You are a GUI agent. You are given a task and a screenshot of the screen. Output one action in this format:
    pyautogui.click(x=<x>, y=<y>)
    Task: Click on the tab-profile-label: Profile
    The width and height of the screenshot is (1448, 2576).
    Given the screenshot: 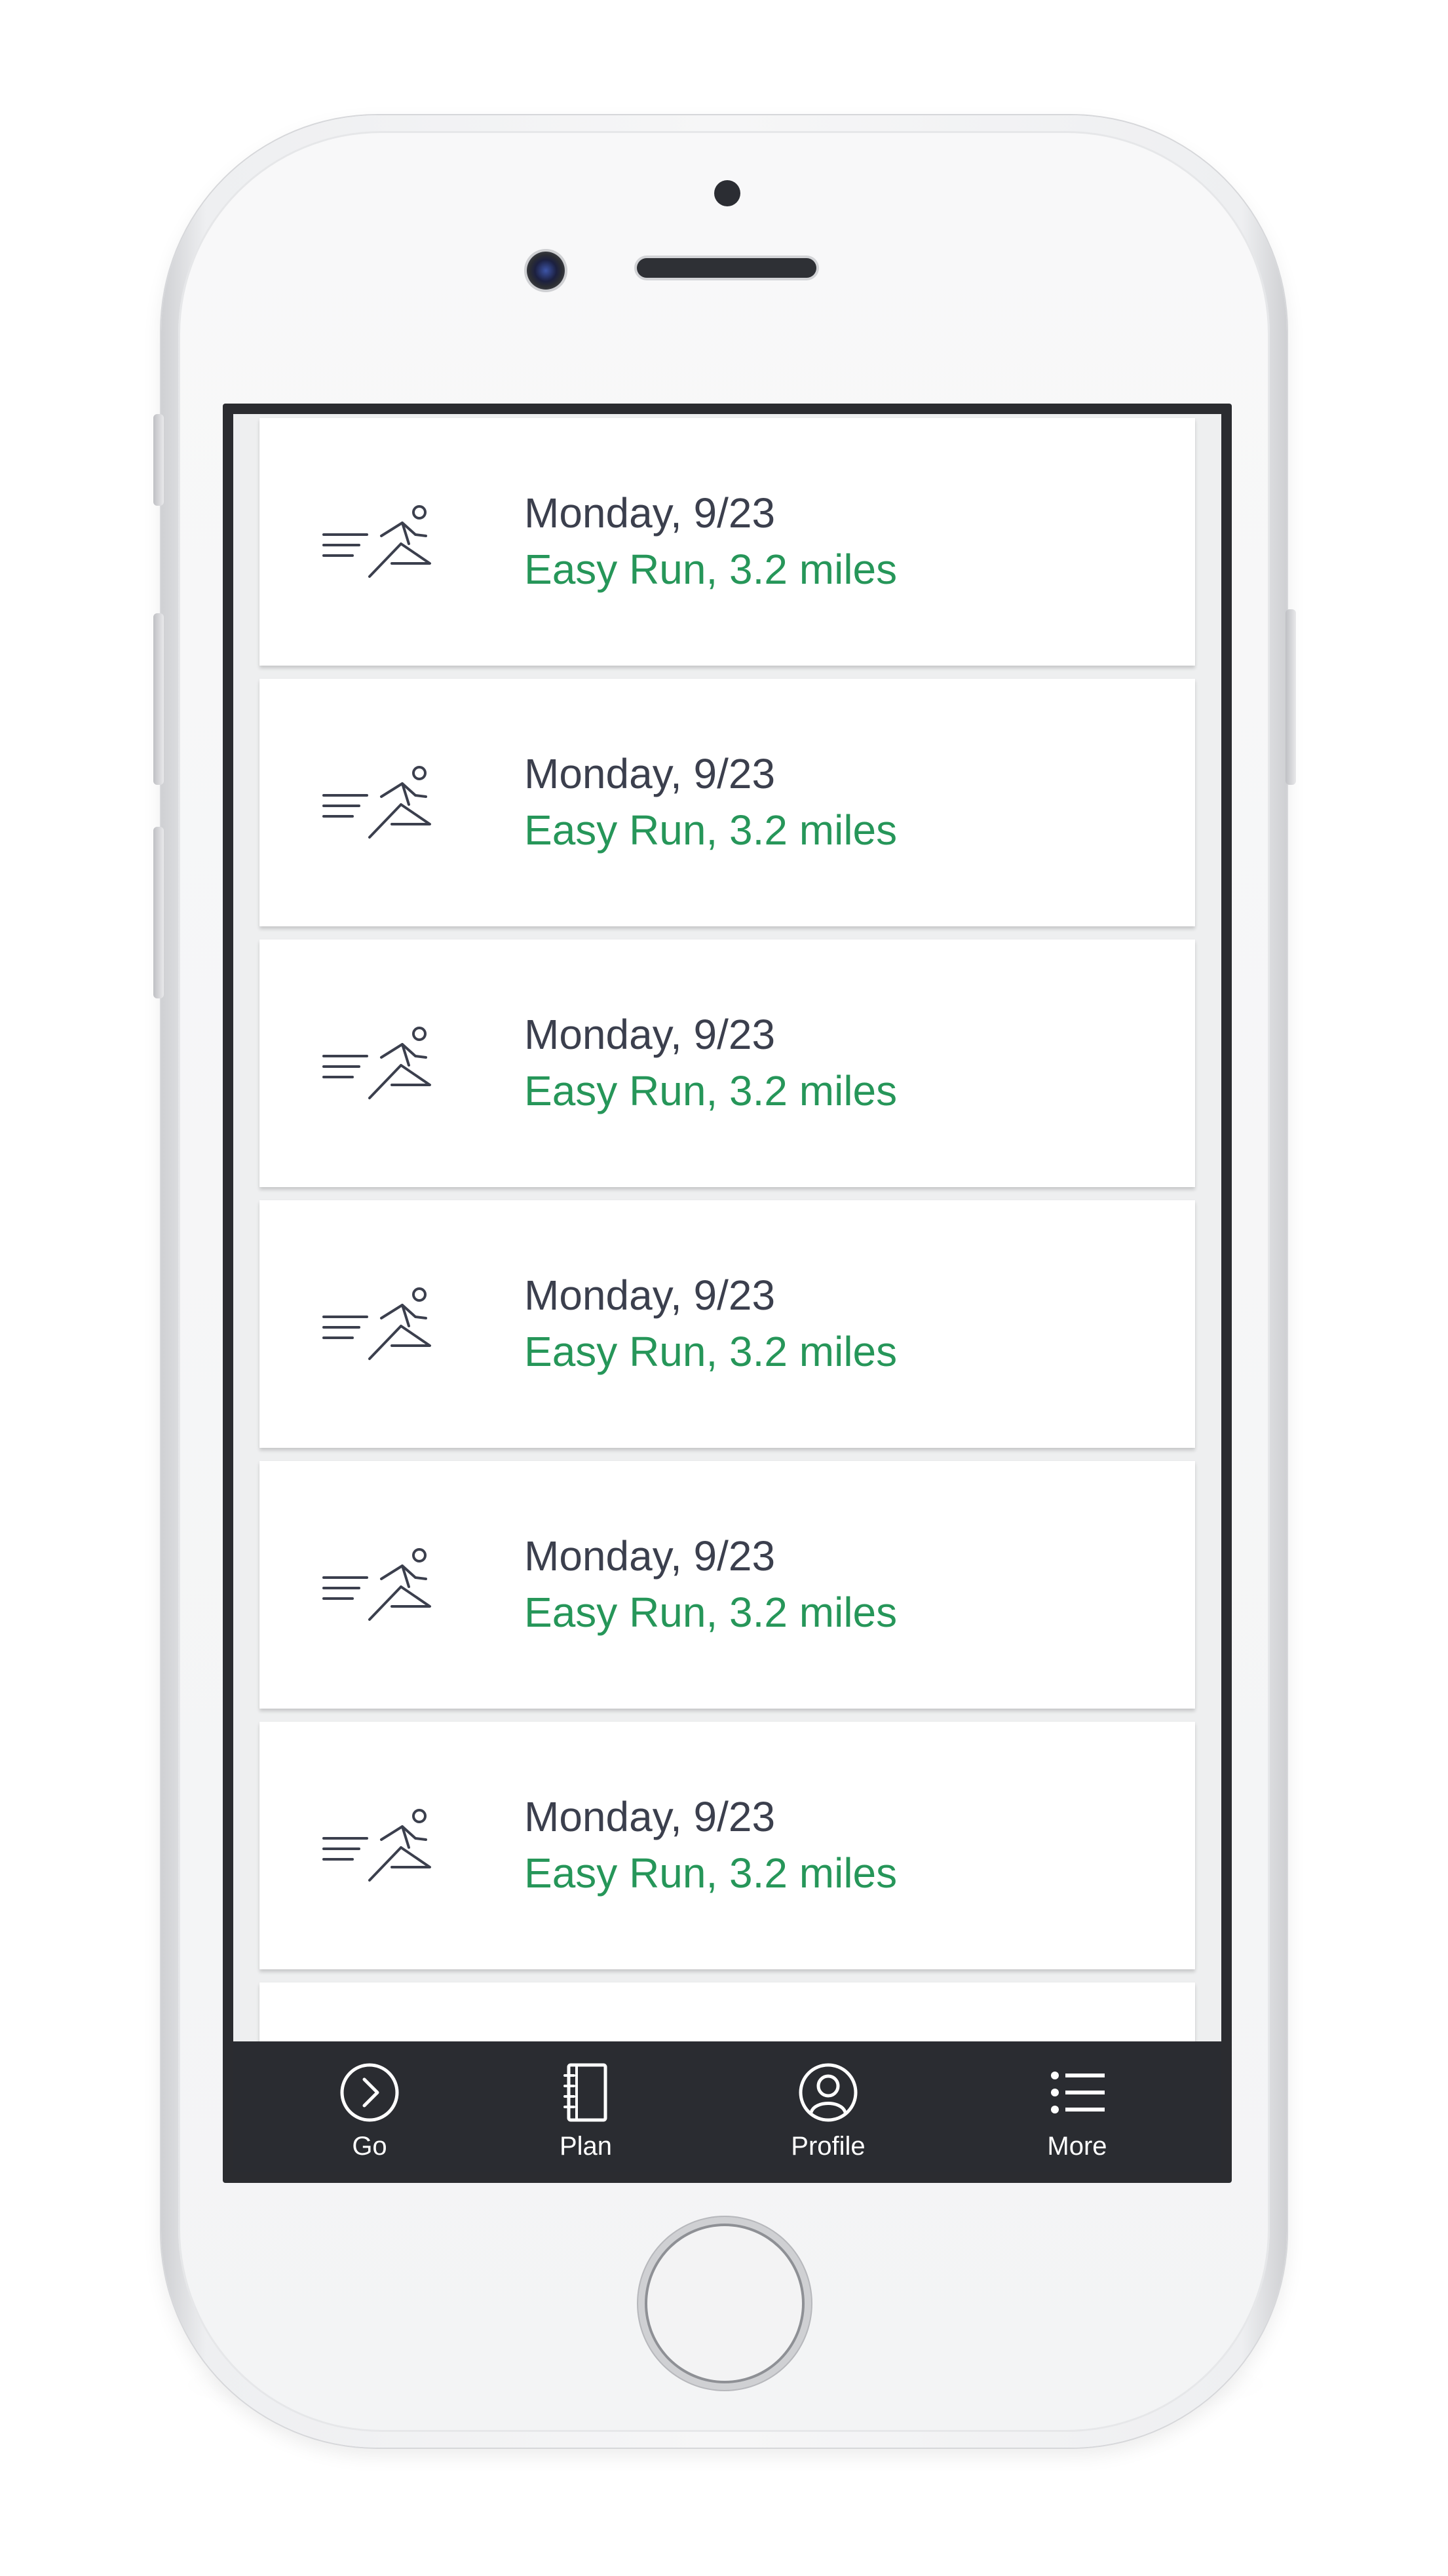 What is the action you would take?
    pyautogui.click(x=828, y=2146)
    